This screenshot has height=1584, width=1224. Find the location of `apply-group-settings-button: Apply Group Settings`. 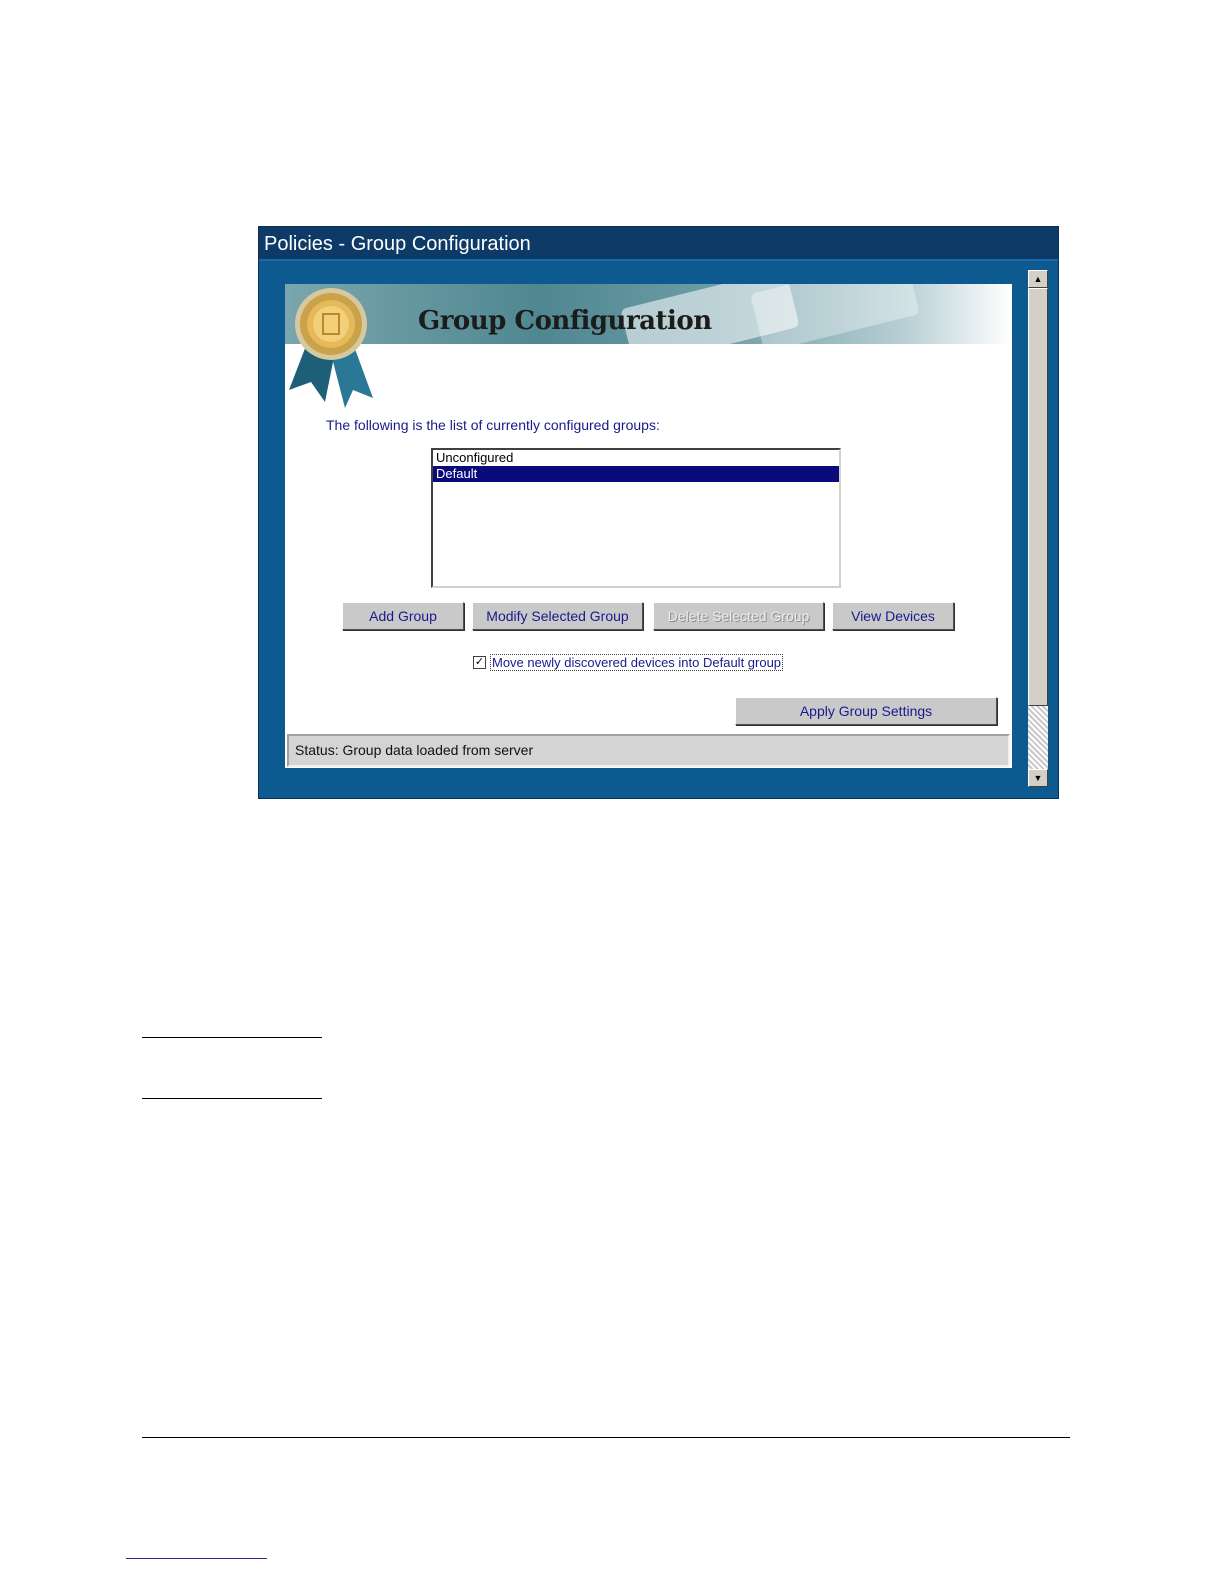

apply-group-settings-button: Apply Group Settings is located at coordinates (866, 711).